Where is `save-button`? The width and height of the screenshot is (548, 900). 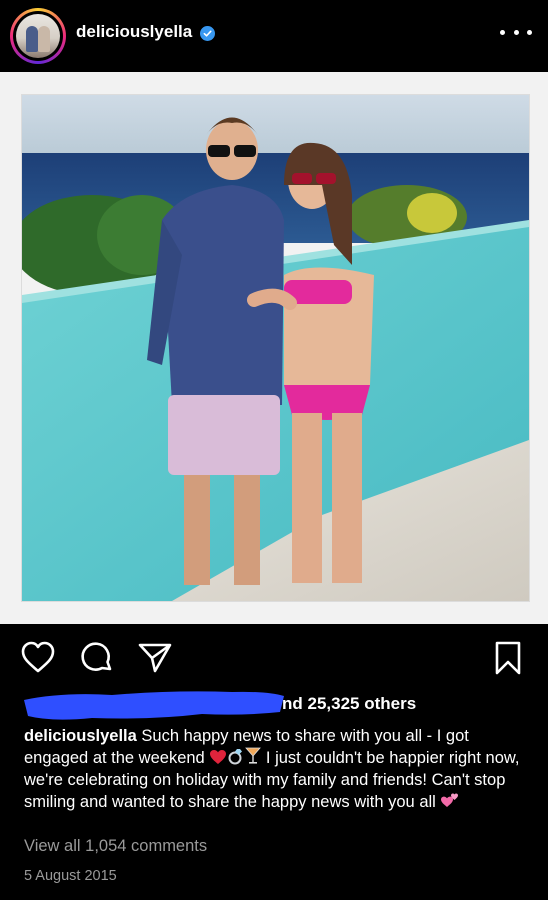 save-button is located at coordinates (508, 658).